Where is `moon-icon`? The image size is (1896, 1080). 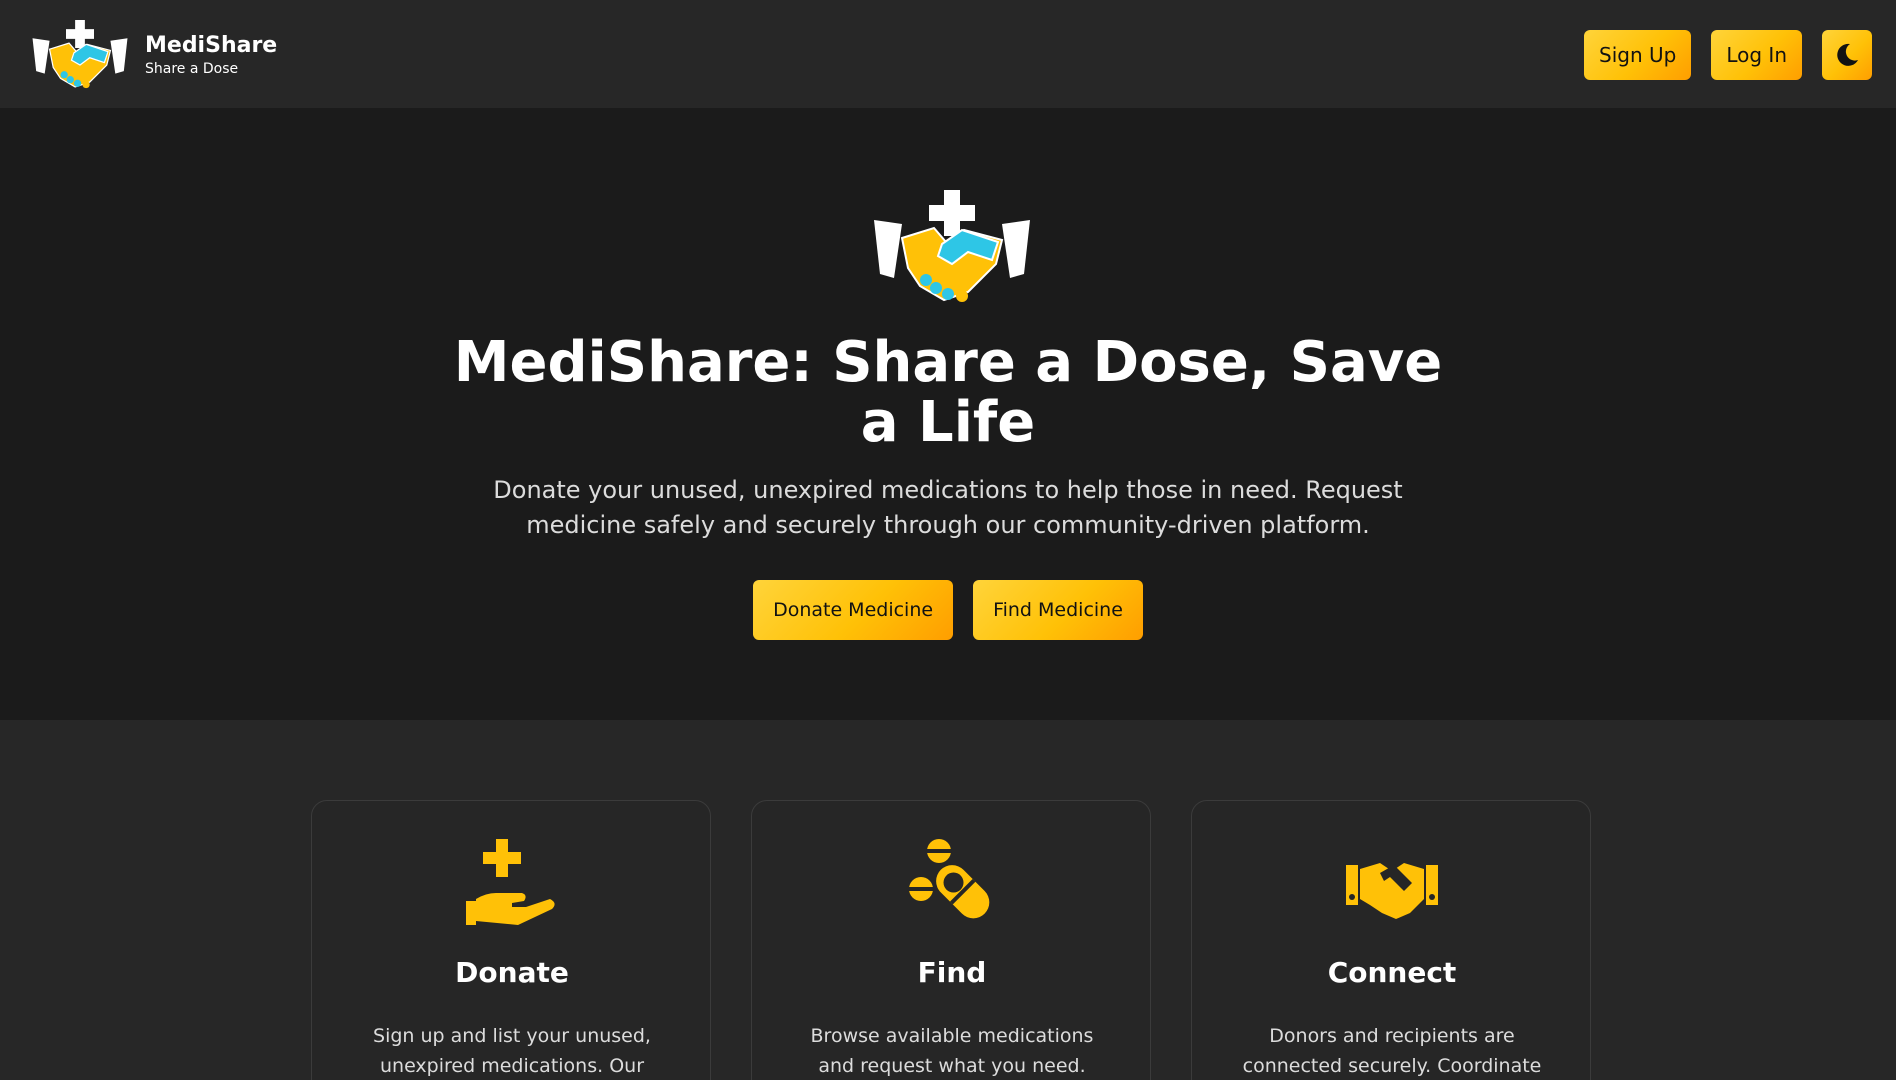 moon-icon is located at coordinates (1847, 54).